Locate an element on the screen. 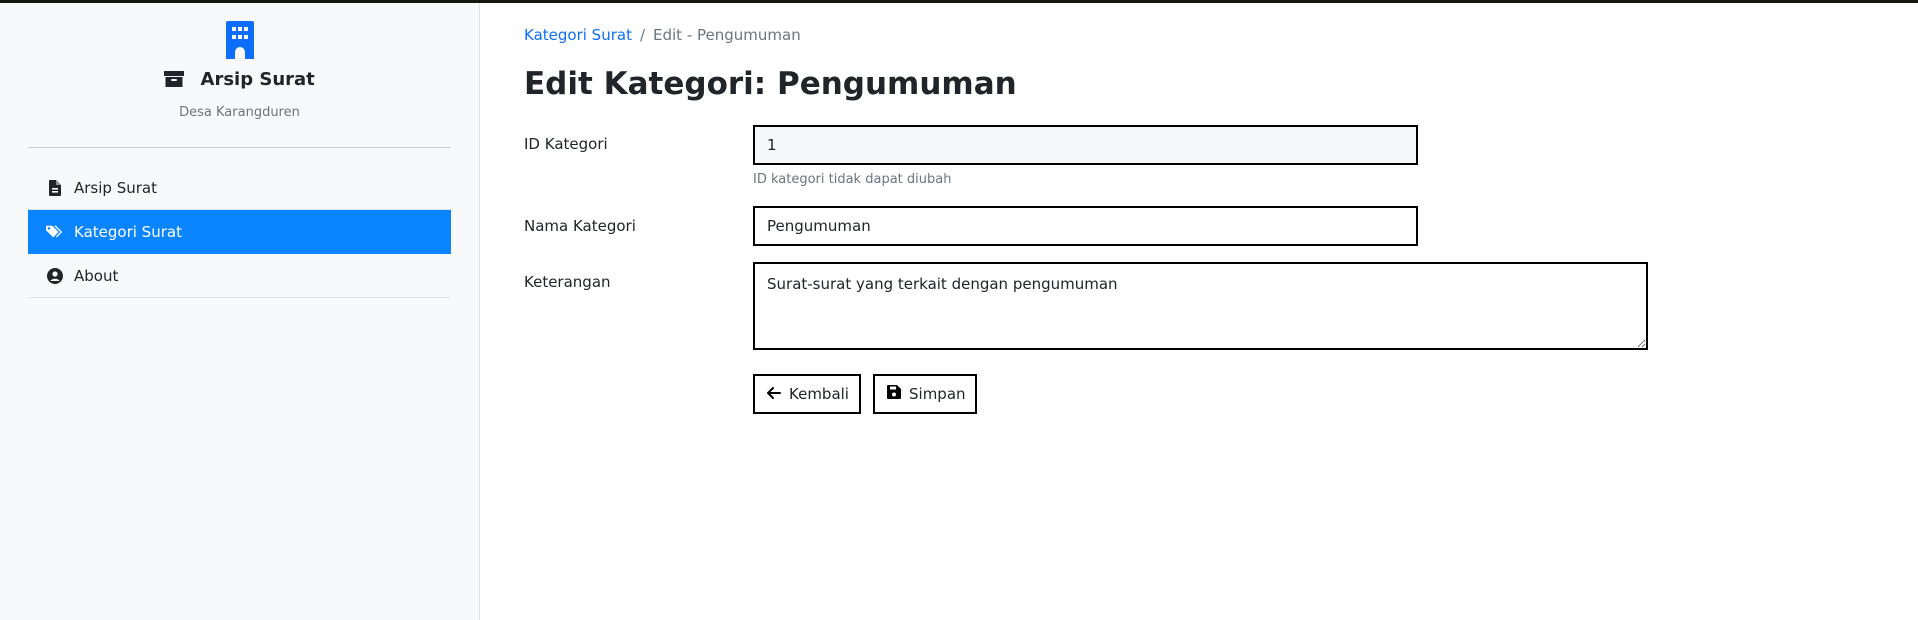 This screenshot has width=1918, height=620. floppy-disk-icon is located at coordinates (898, 394).